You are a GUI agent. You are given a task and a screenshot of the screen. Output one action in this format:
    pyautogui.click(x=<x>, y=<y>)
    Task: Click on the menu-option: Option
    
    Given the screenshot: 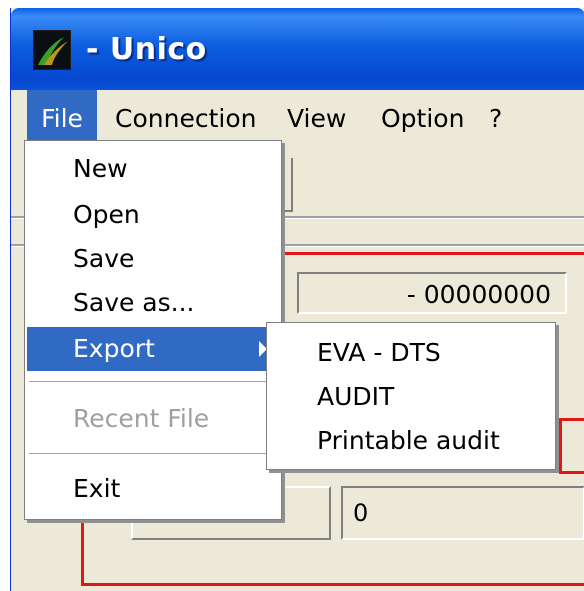 What is the action you would take?
    pyautogui.click(x=422, y=119)
    